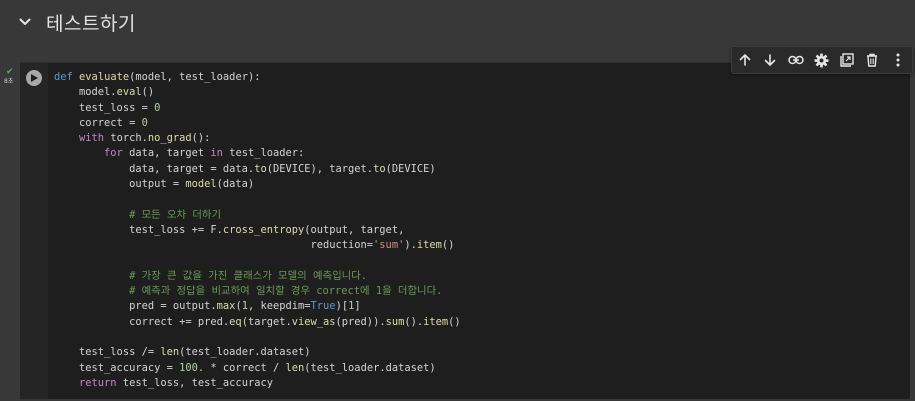 The image size is (915, 401). What do you see at coordinates (145, 138) in the screenshot?
I see `code-line: with torch.no_grad():` at bounding box center [145, 138].